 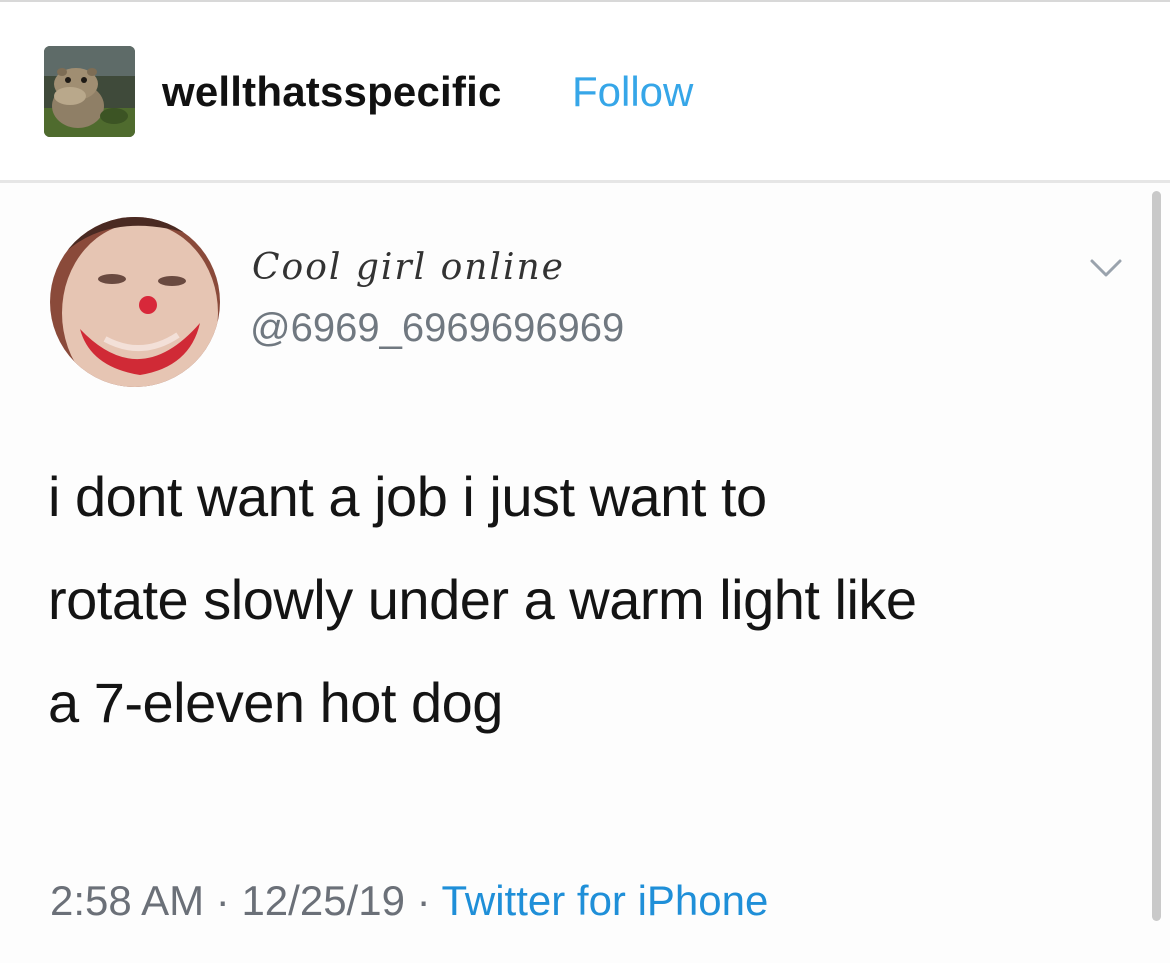 I want to click on blog-name-link: wellthatsspecific, so click(x=332, y=92).